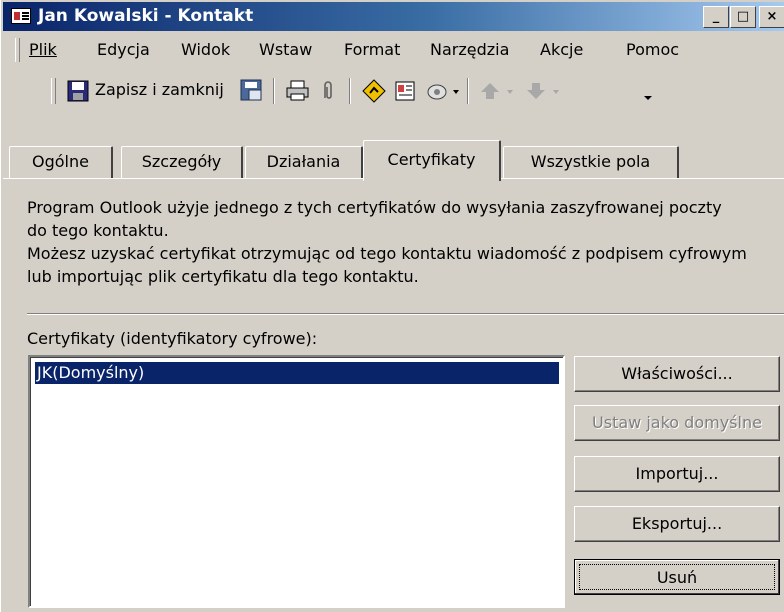  I want to click on standard-toolbar: Zapisz i zamknij, so click(393, 90).